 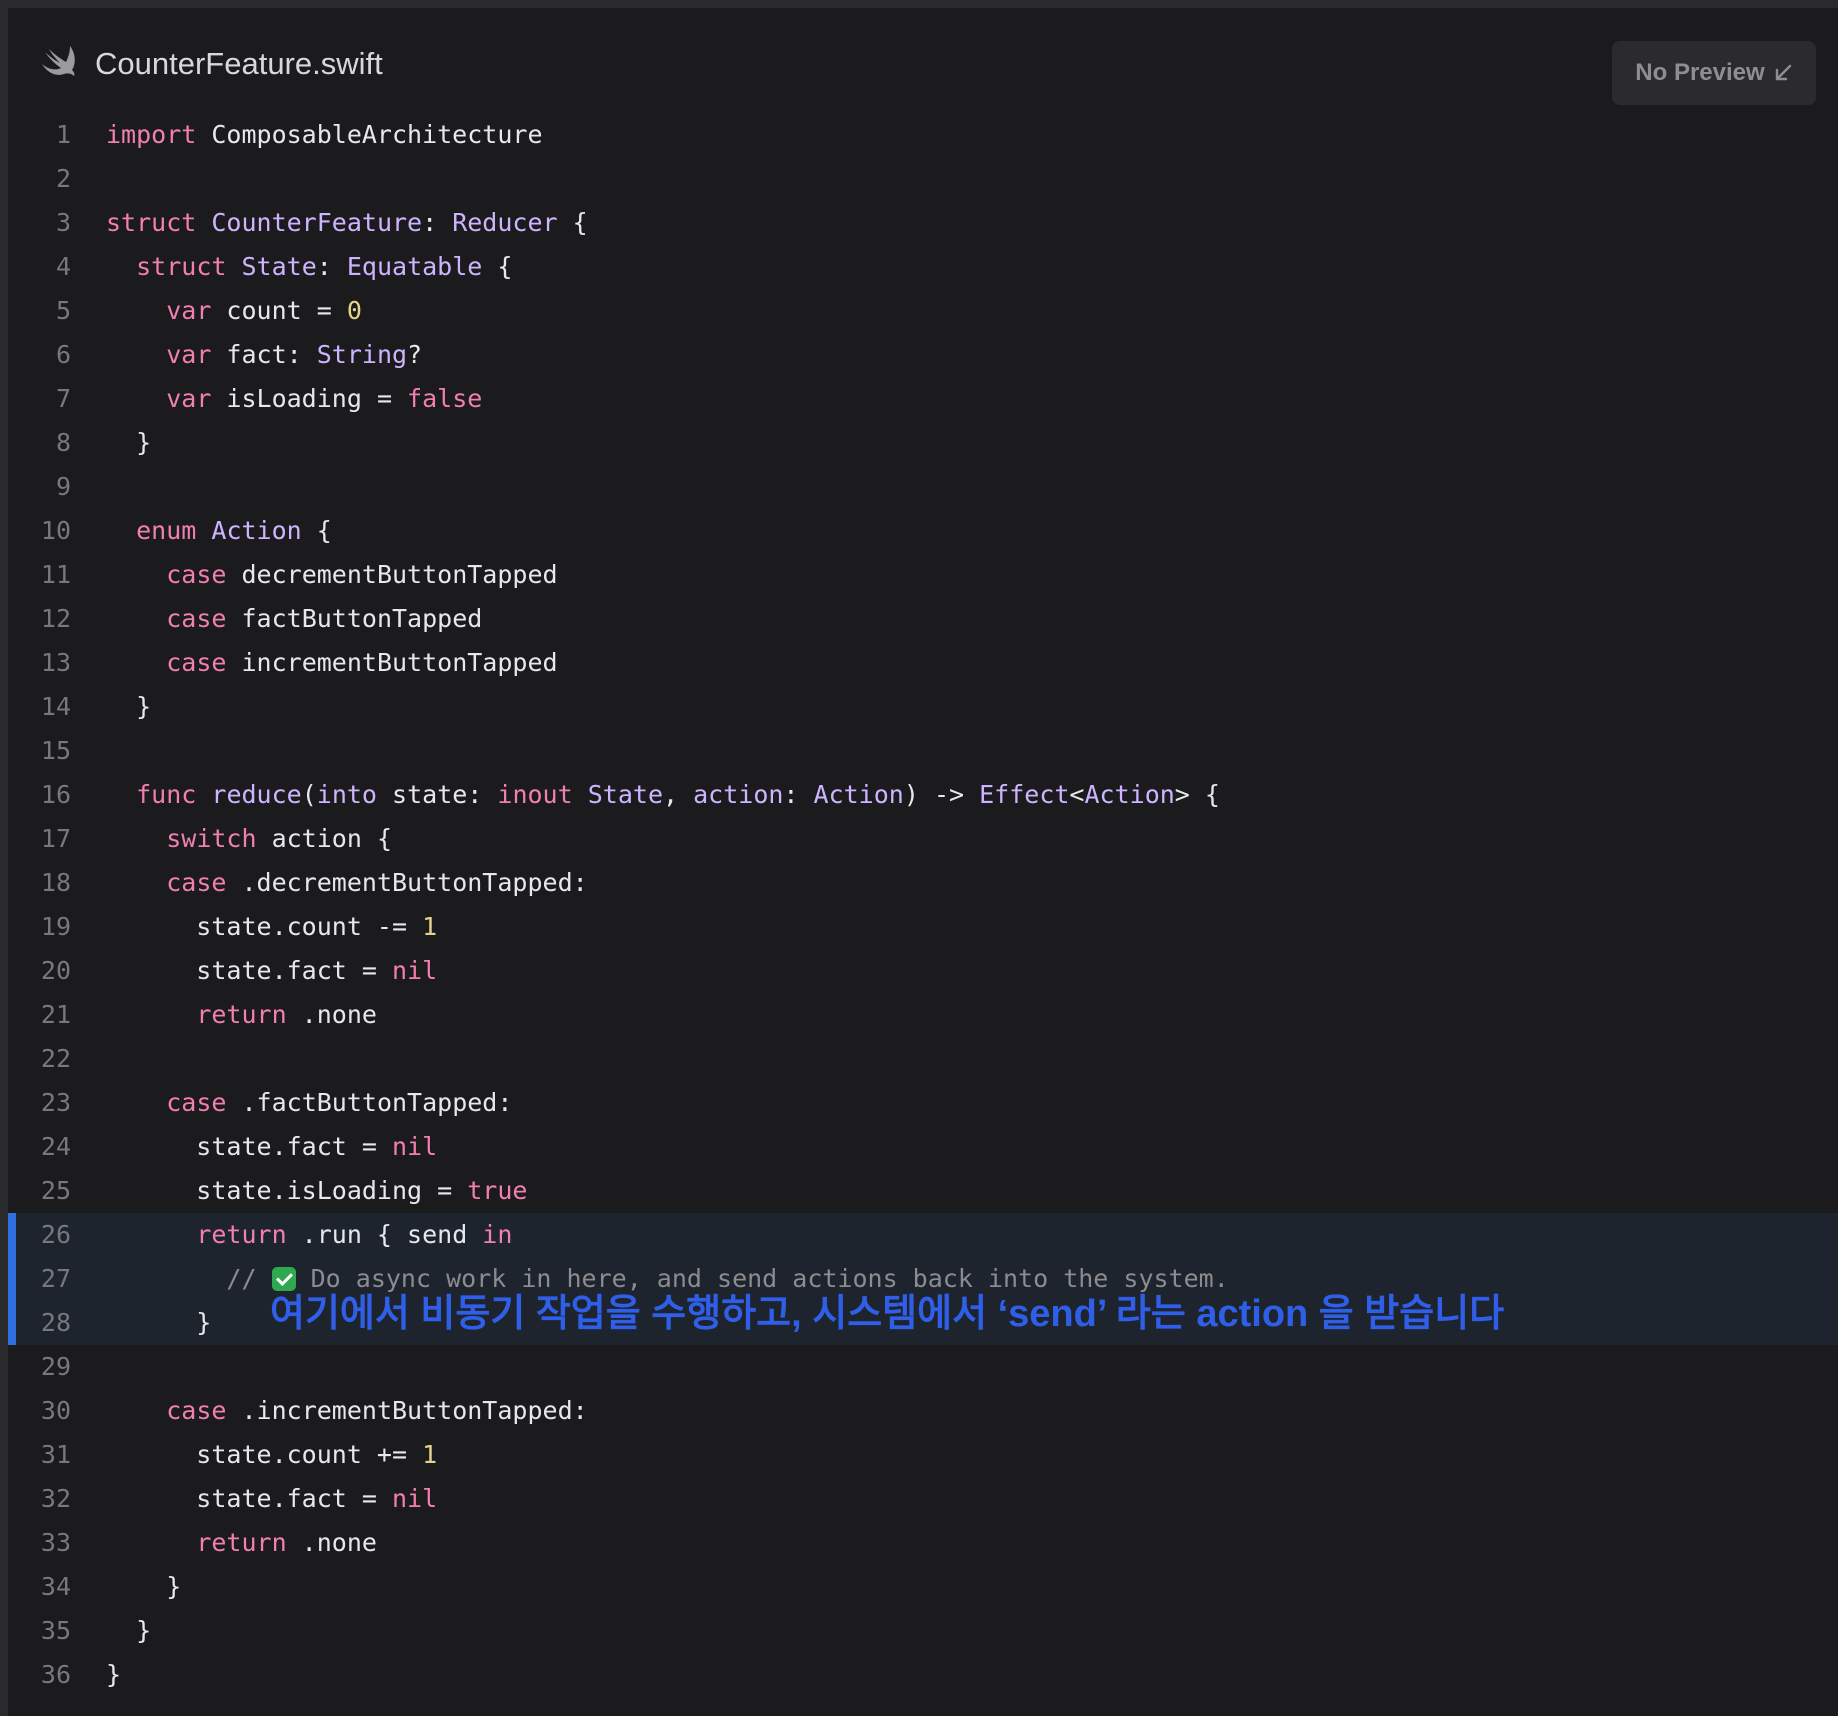 What do you see at coordinates (63, 486) in the screenshot?
I see `line-number: 9` at bounding box center [63, 486].